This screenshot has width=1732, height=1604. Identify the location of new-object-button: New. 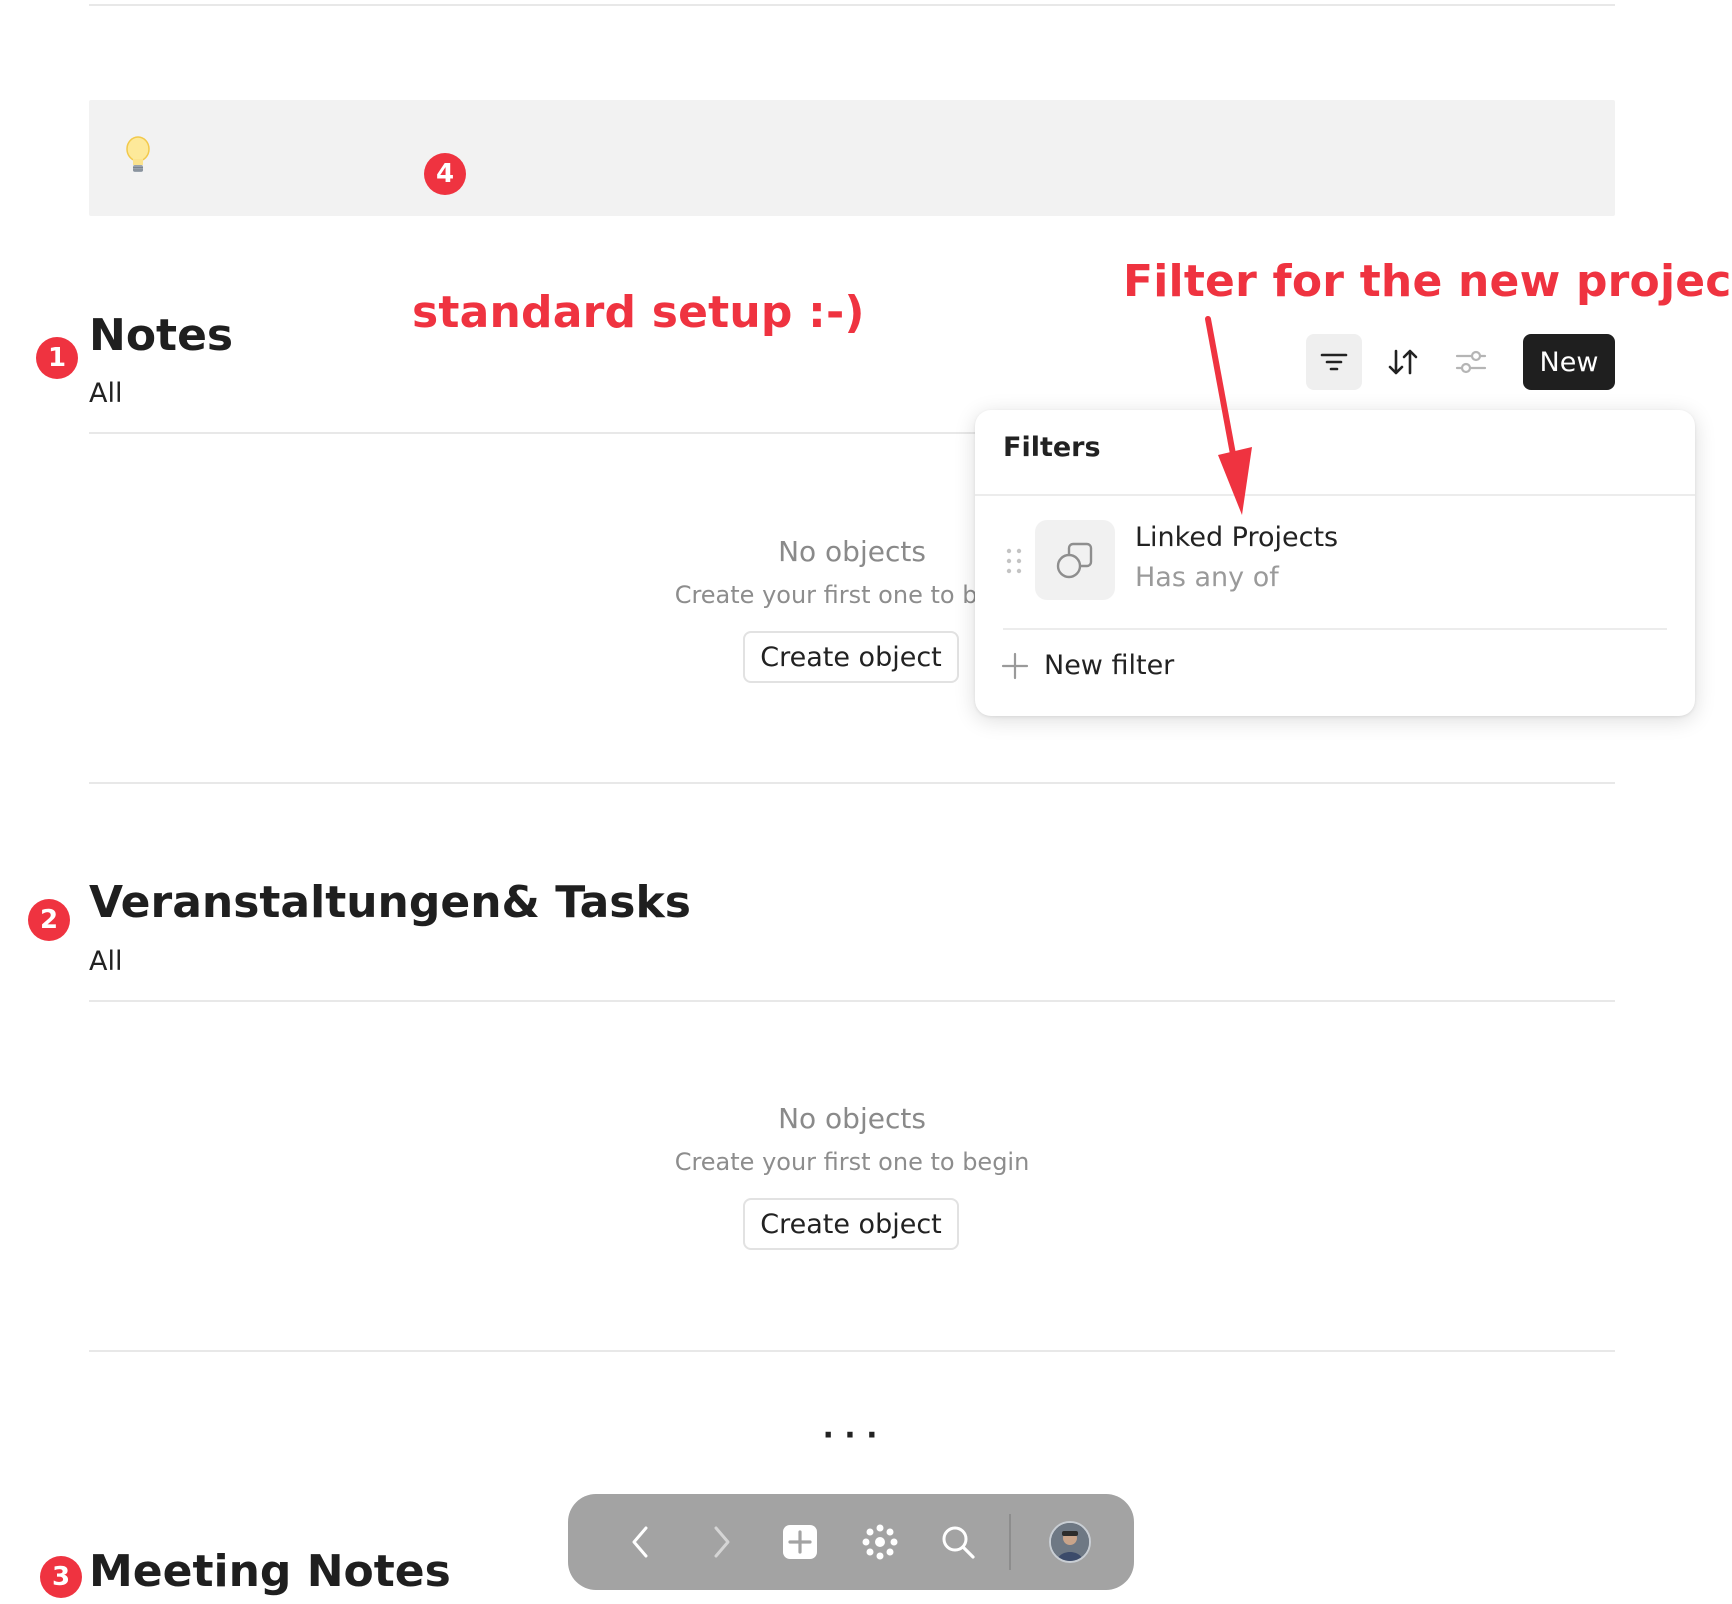
(1569, 362).